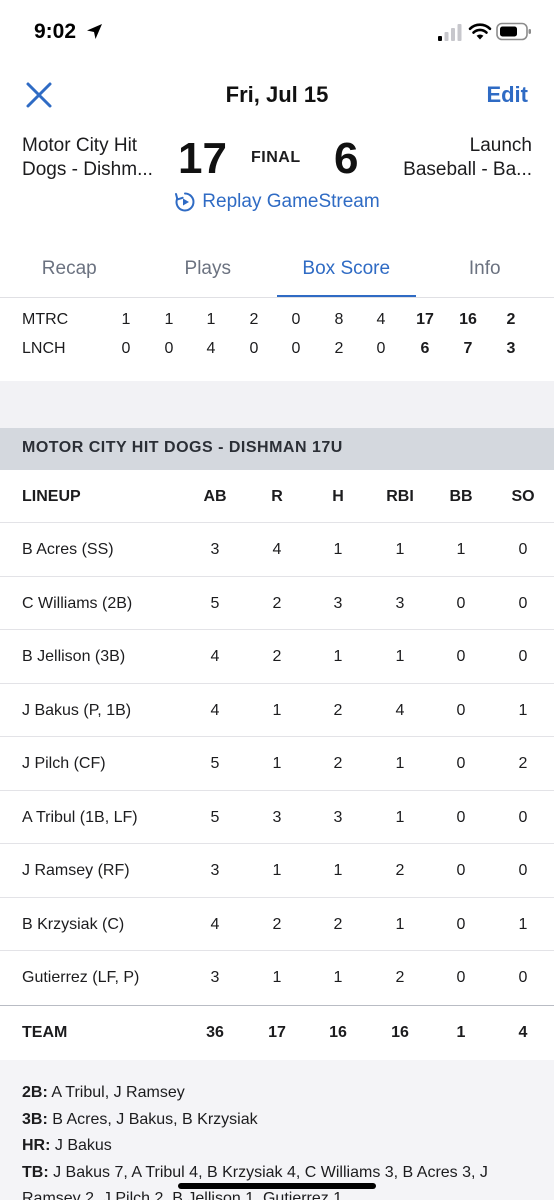 The height and width of the screenshot is (1200, 554). Describe the element at coordinates (346, 272) in the screenshot. I see `tab-box-score: Box Score` at that location.